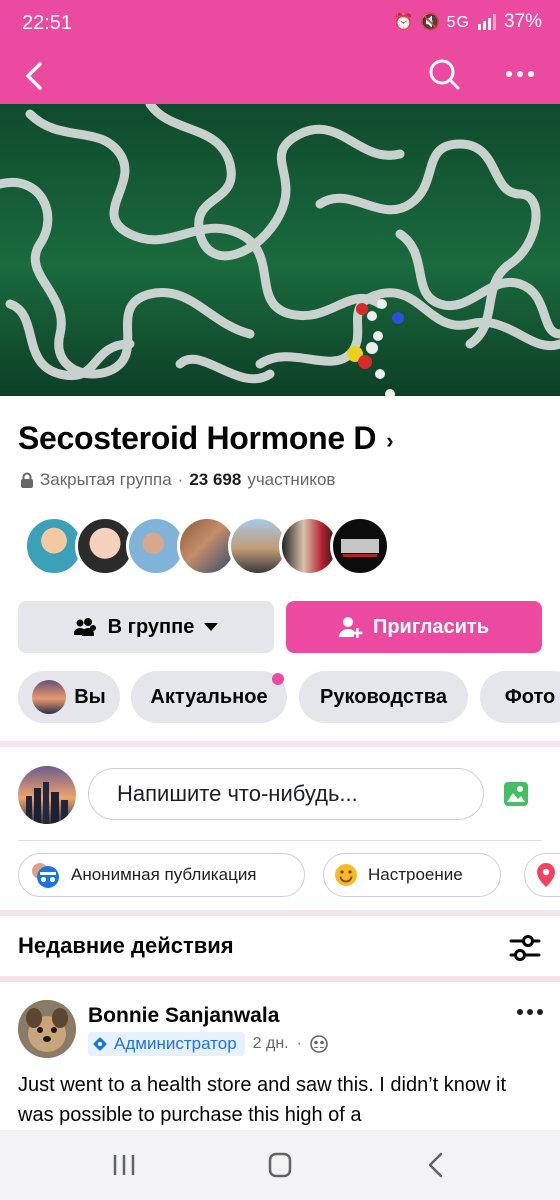  Describe the element at coordinates (45, 875) in the screenshot. I see `anonymous-icon` at that location.